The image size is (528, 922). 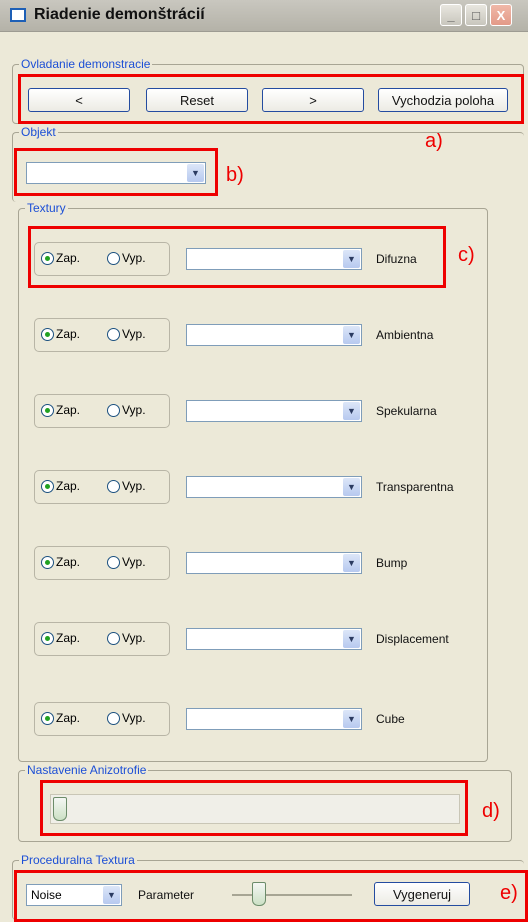 I want to click on anisotropy-legend: Nastavenie Anizotrofie, so click(x=87, y=770).